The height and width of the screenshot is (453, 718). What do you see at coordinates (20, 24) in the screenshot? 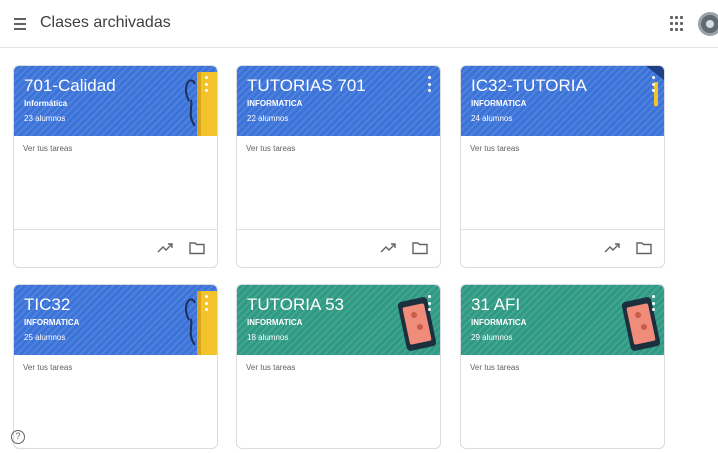
I see `menu-icon` at bounding box center [20, 24].